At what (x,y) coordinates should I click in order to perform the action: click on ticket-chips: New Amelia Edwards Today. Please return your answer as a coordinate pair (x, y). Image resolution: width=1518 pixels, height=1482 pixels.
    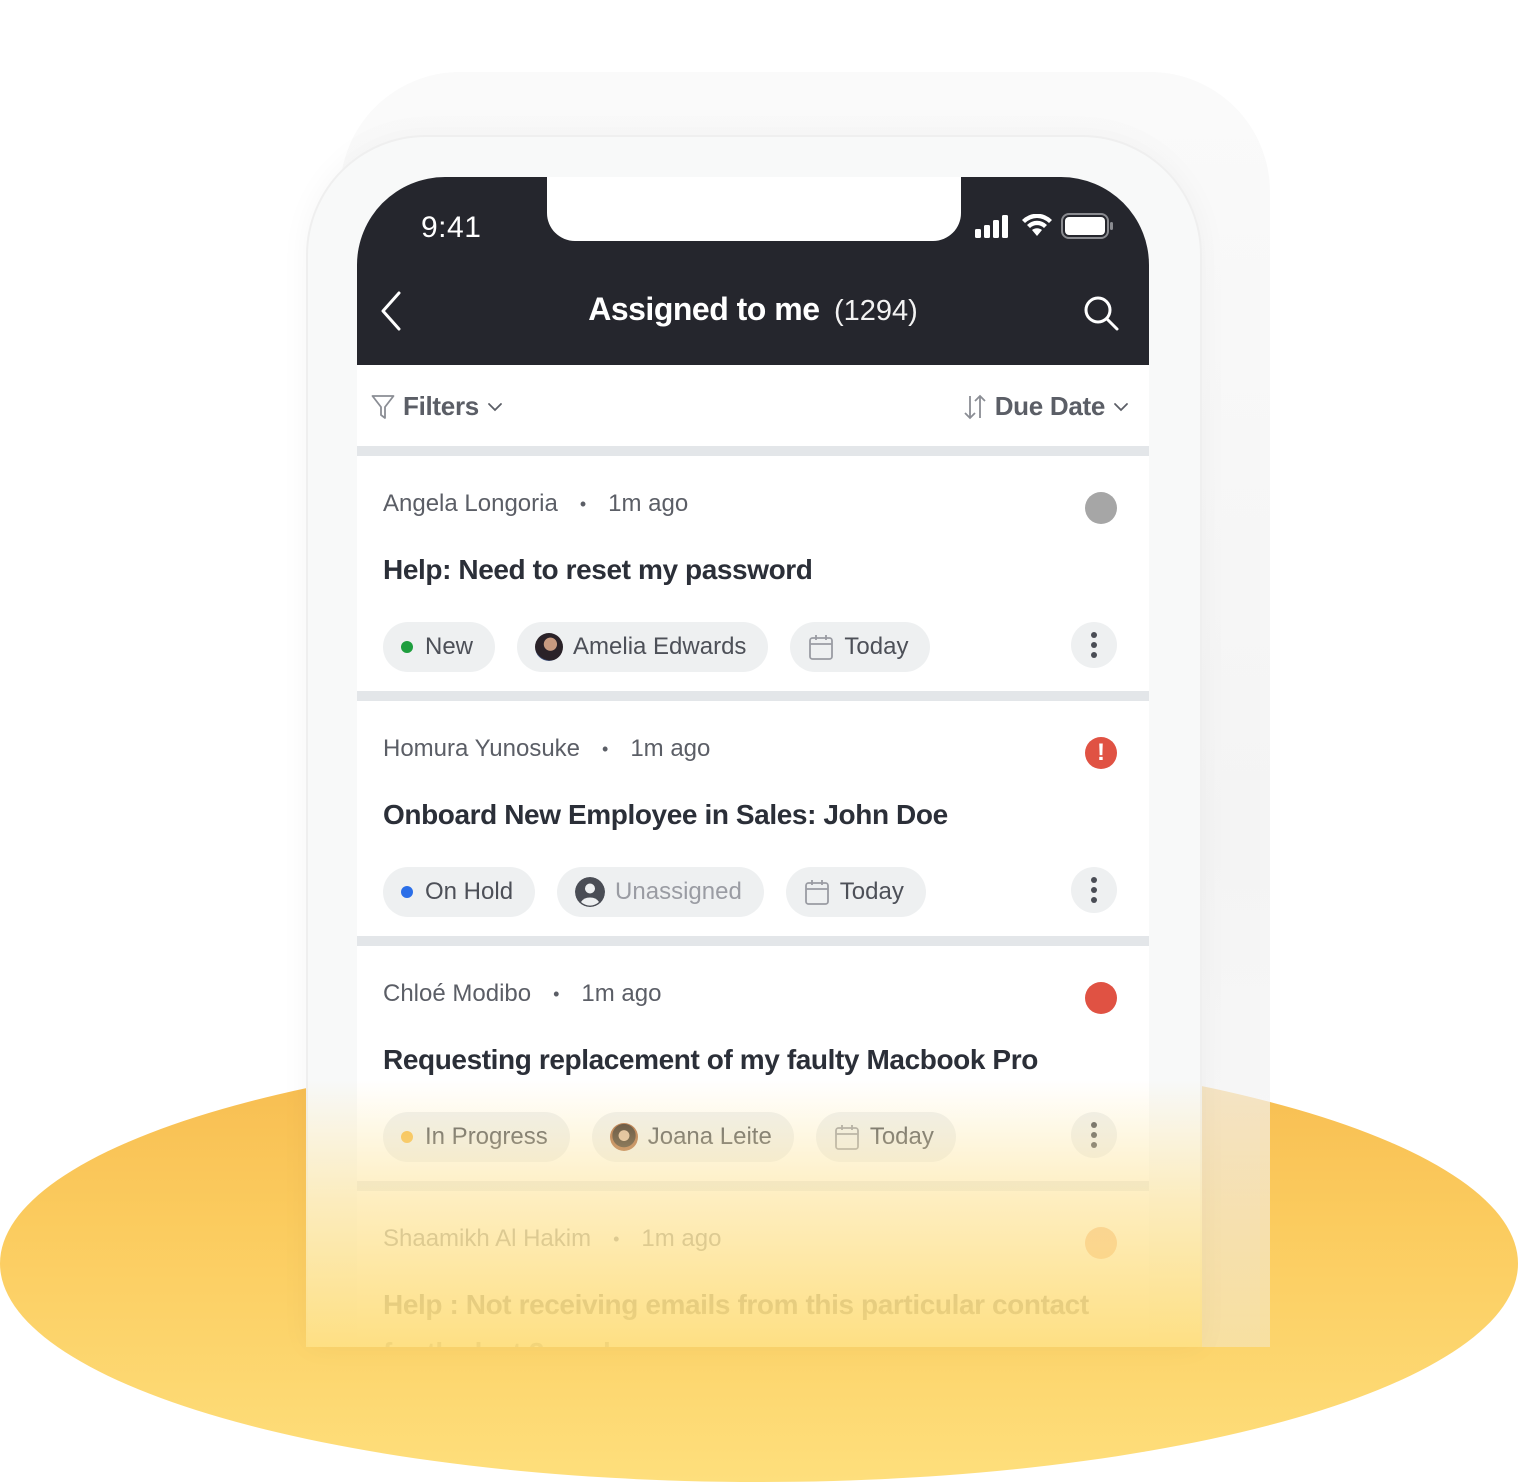
    Looking at the image, I should click on (657, 647).